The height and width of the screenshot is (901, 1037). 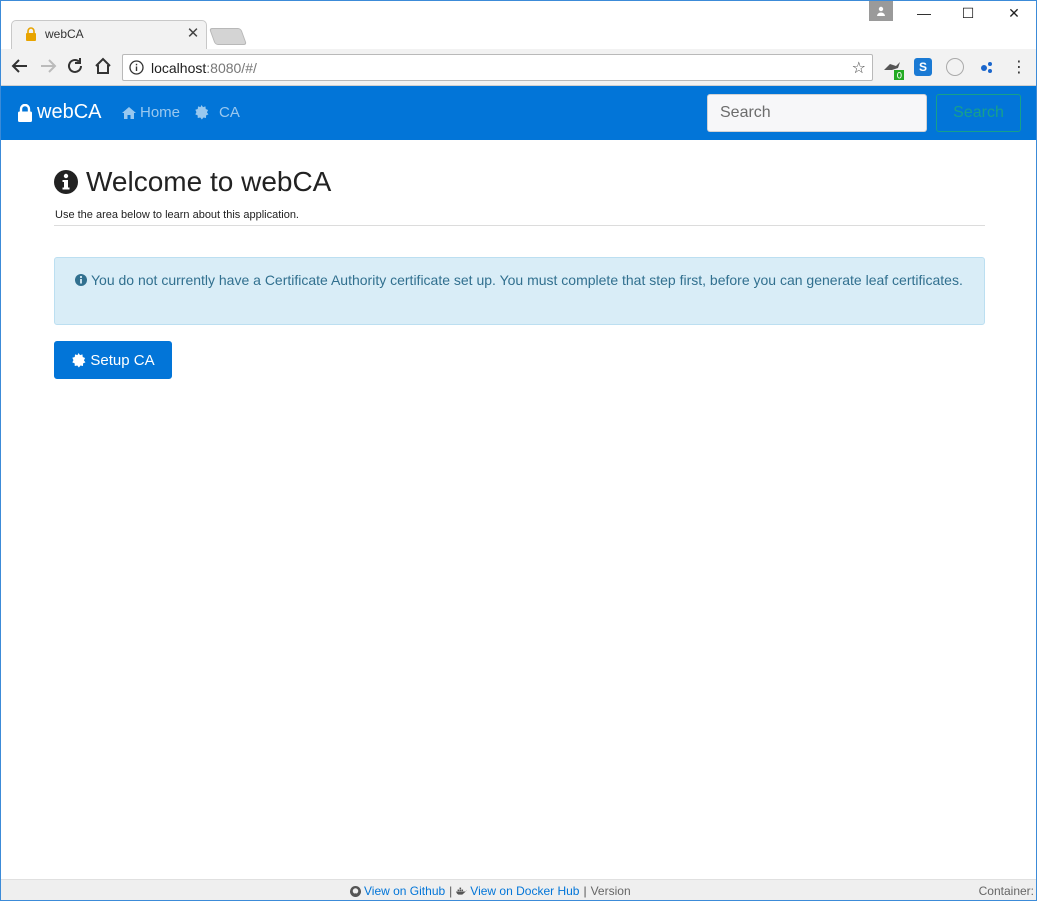 What do you see at coordinates (179, 68) in the screenshot?
I see `url-host: localhost` at bounding box center [179, 68].